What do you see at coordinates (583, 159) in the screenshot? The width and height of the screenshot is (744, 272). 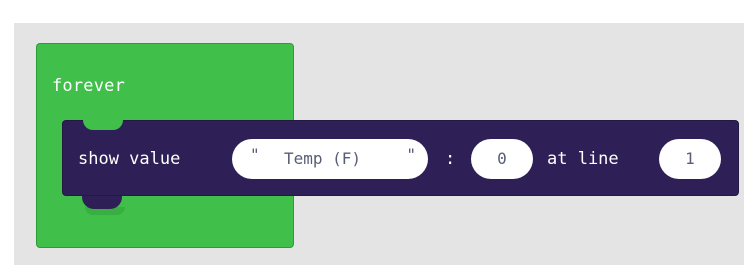 I see `at-line-label: at line` at bounding box center [583, 159].